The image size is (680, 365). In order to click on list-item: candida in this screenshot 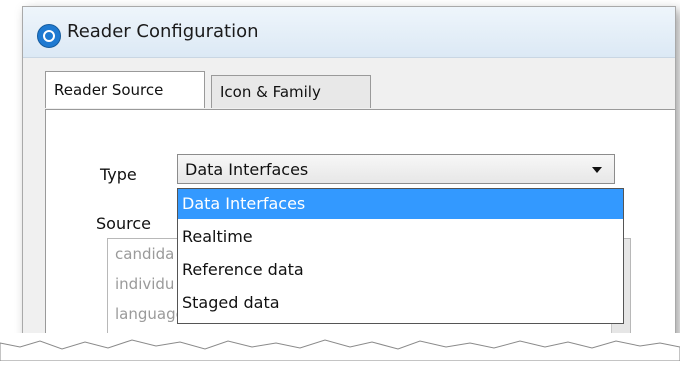, I will do `click(144, 254)`.